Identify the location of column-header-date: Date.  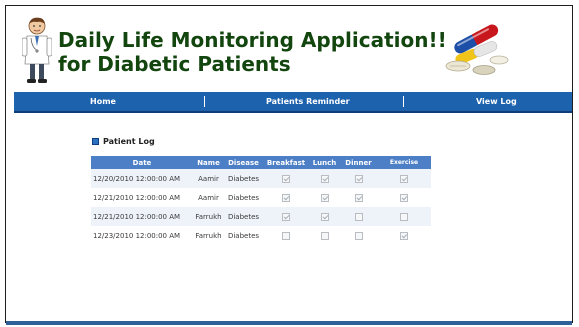
(142, 162).